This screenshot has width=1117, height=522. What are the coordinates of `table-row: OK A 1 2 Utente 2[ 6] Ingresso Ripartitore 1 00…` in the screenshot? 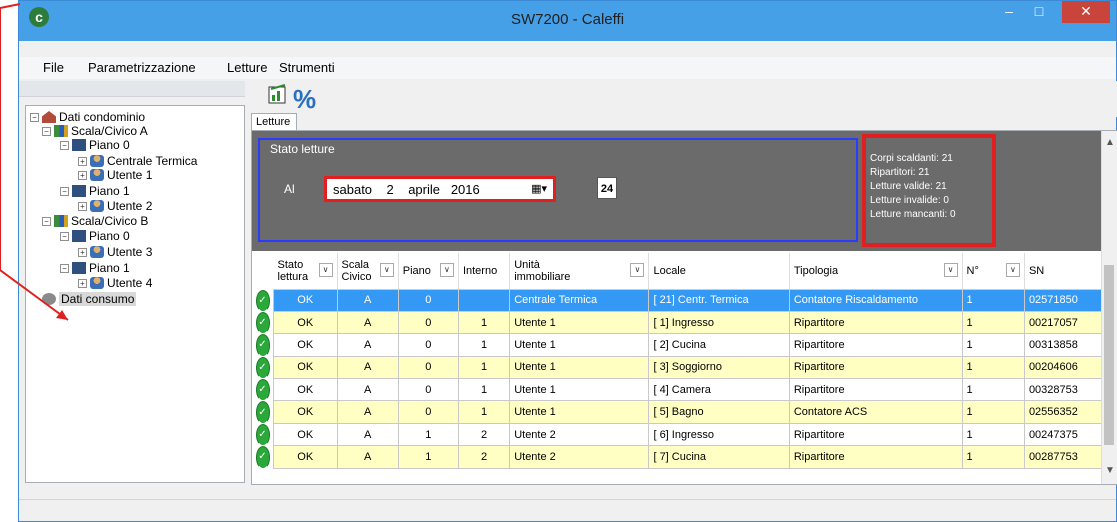 It's located at (688, 434).